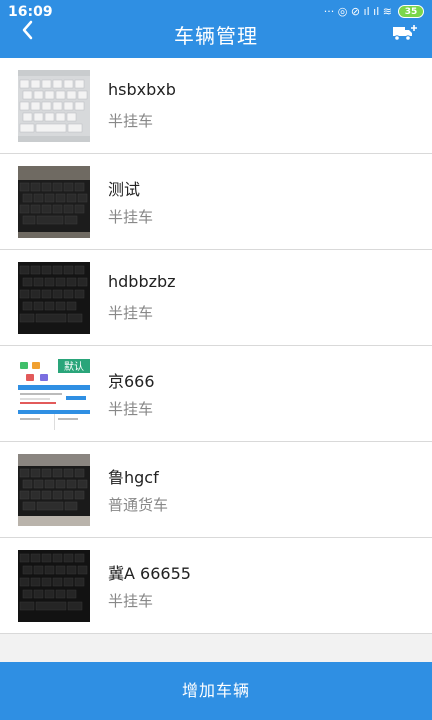 This screenshot has width=432, height=720. I want to click on add-truck-icon, so click(405, 33).